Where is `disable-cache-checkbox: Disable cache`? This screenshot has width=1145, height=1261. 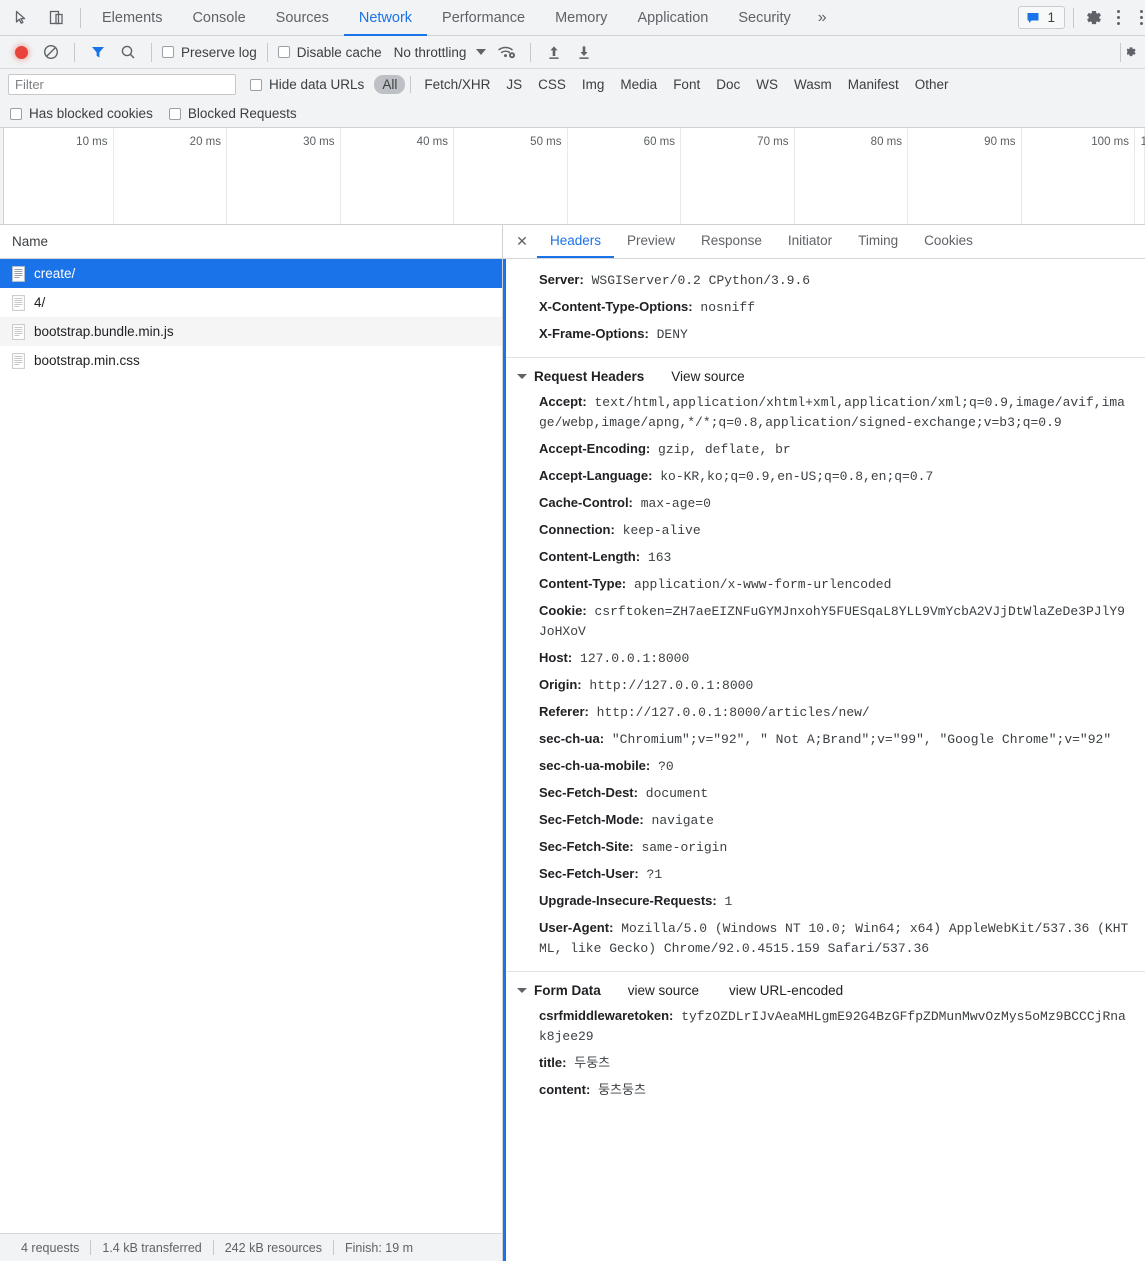
disable-cache-checkbox: Disable cache is located at coordinates (329, 52).